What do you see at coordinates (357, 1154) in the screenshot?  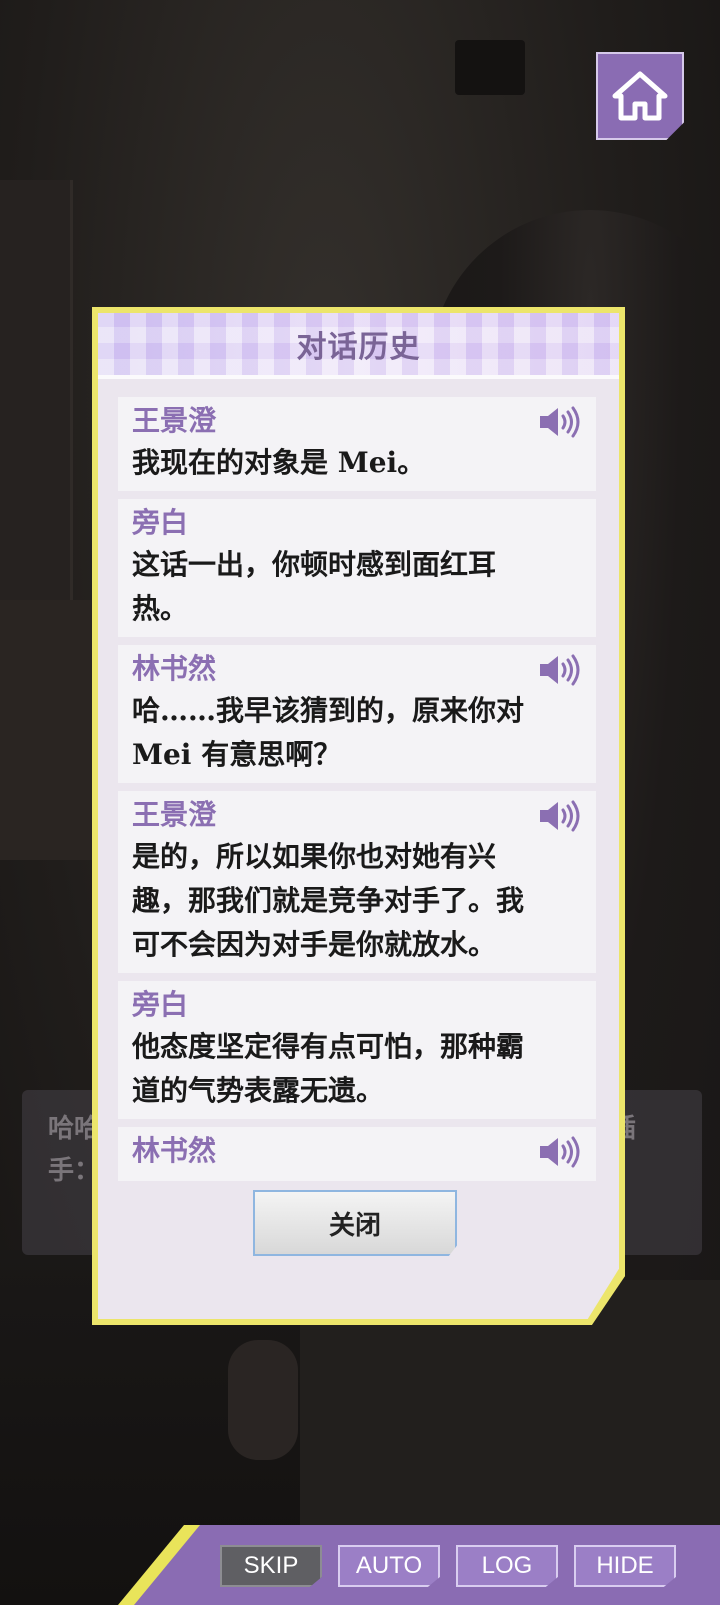 I see `log-entry: 林书然` at bounding box center [357, 1154].